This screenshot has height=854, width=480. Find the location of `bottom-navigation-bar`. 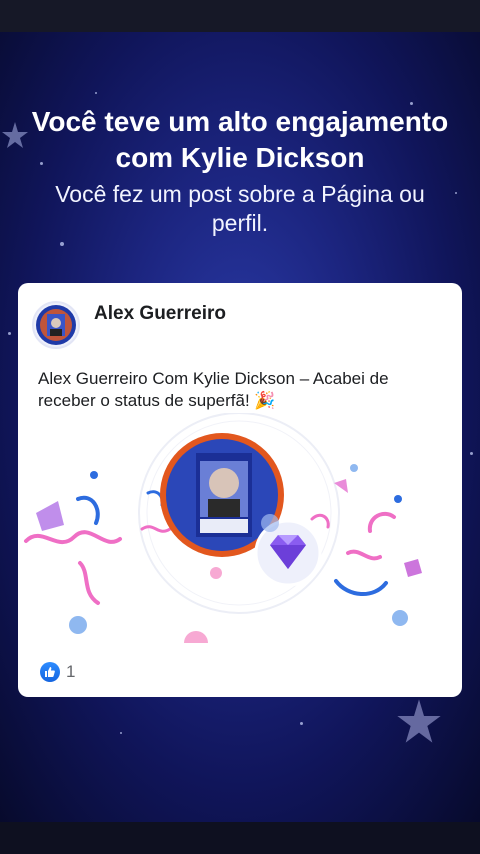

bottom-navigation-bar is located at coordinates (240, 838).